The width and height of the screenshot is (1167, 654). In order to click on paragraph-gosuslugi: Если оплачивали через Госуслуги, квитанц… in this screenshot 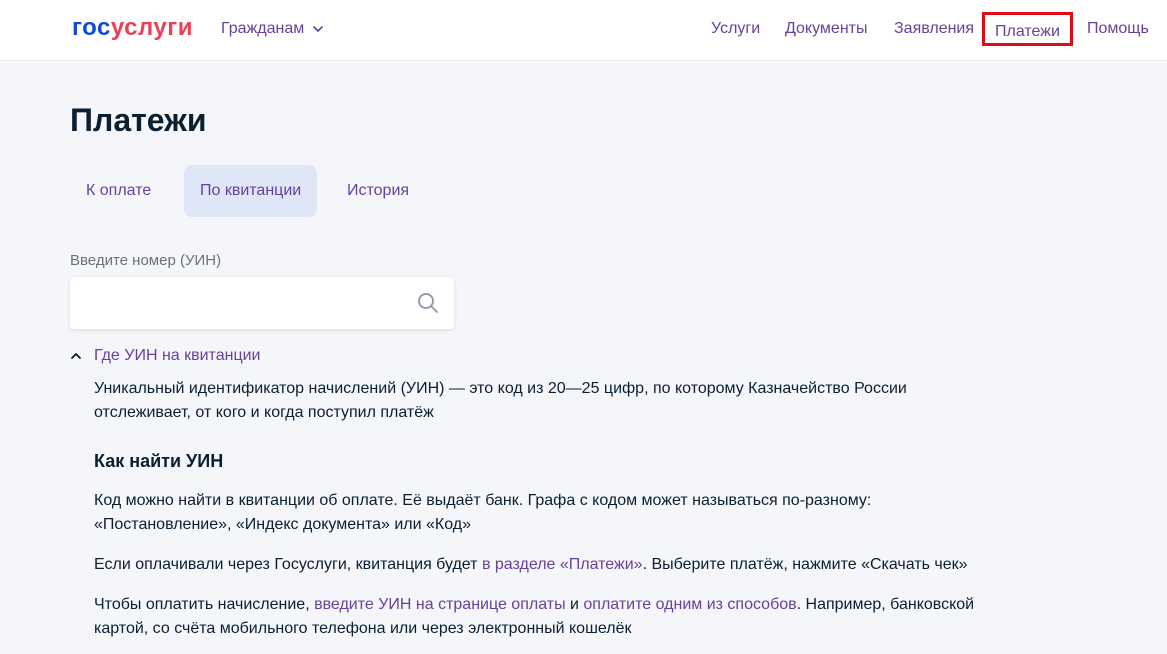, I will do `click(544, 565)`.